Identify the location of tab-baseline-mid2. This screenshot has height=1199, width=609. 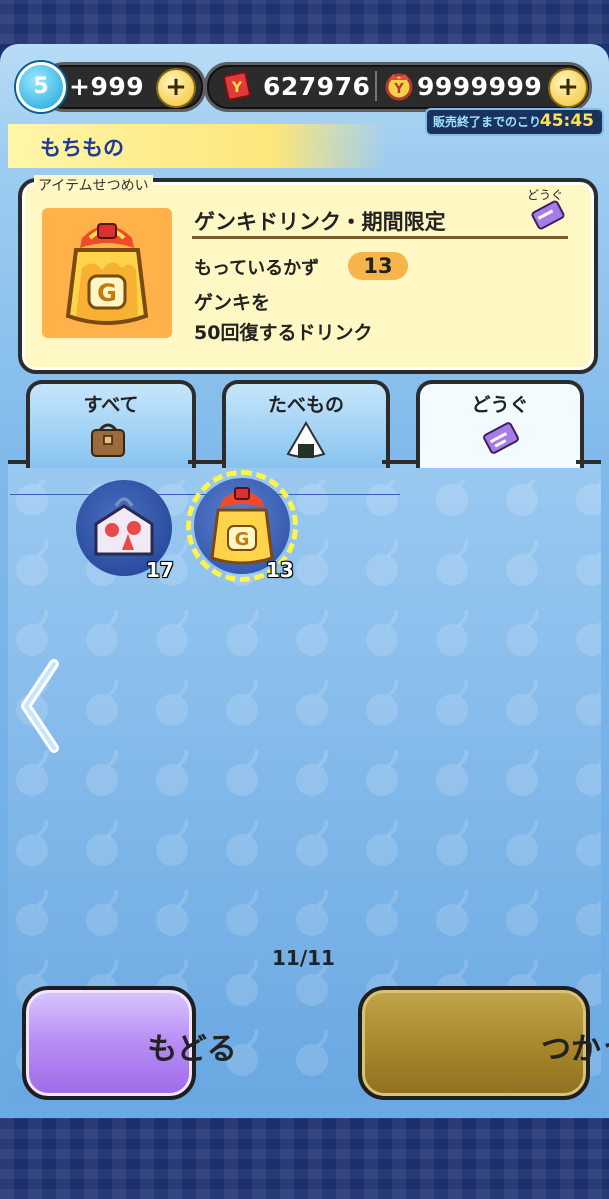
(399, 462).